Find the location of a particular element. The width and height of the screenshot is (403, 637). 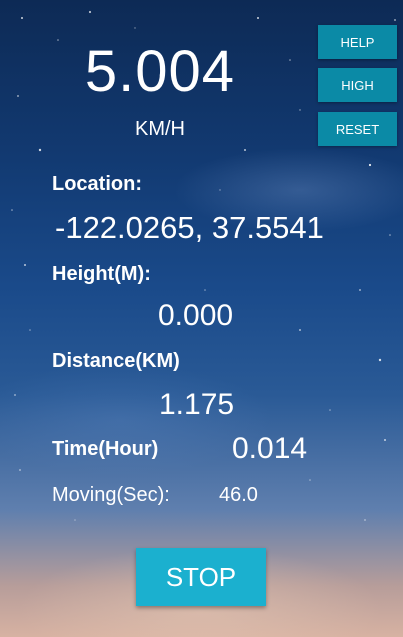

speed-value: 5.004 is located at coordinates (160, 71).